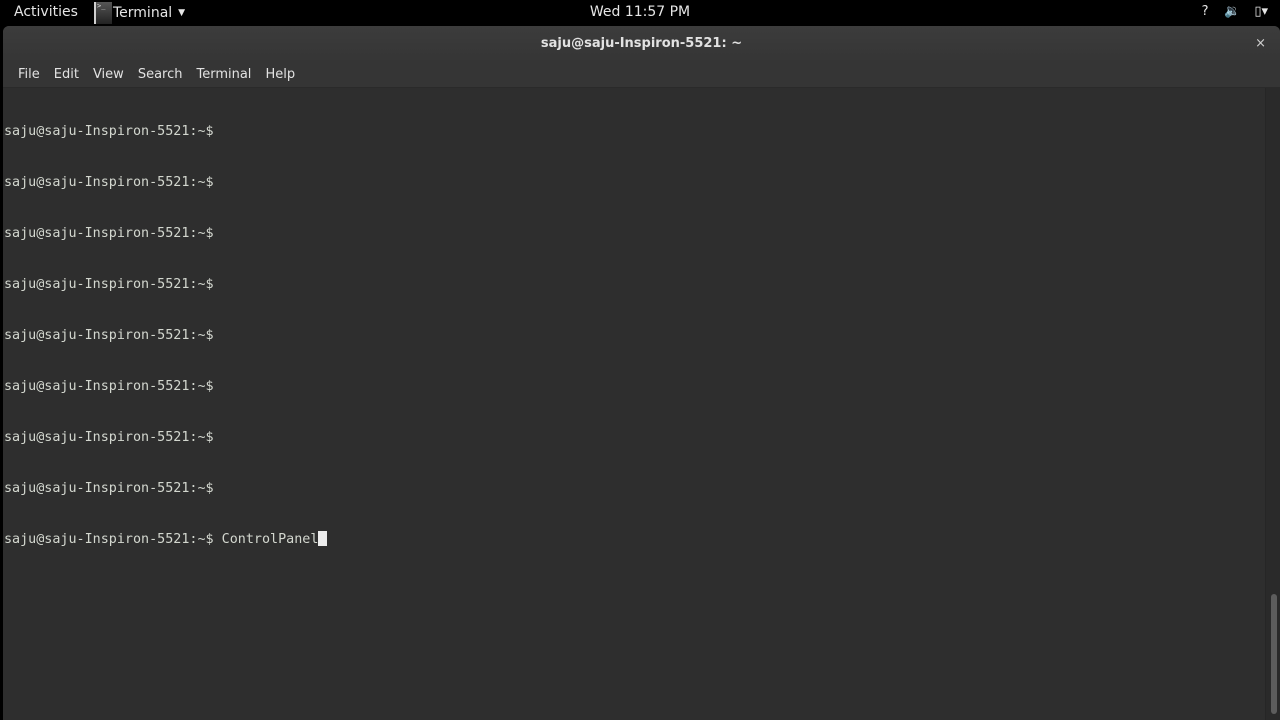 Image resolution: width=1280 pixels, height=720 pixels. What do you see at coordinates (280, 74) in the screenshot?
I see `menu-help: Help` at bounding box center [280, 74].